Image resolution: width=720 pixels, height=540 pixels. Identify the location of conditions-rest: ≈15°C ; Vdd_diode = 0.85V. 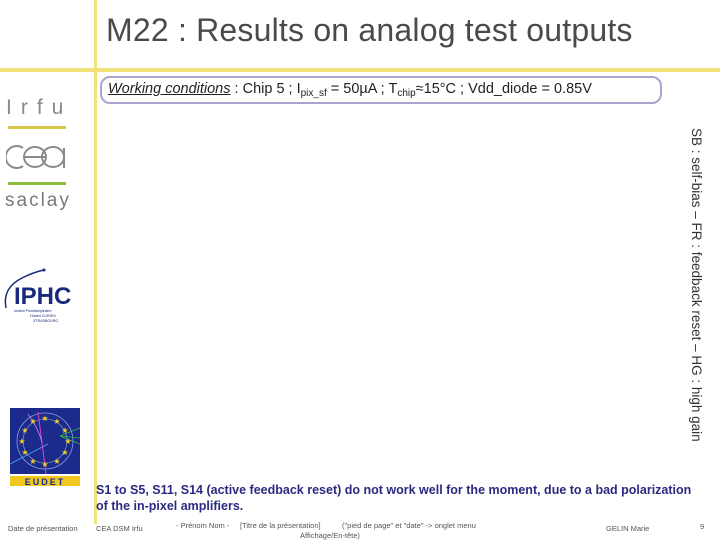
(503, 89).